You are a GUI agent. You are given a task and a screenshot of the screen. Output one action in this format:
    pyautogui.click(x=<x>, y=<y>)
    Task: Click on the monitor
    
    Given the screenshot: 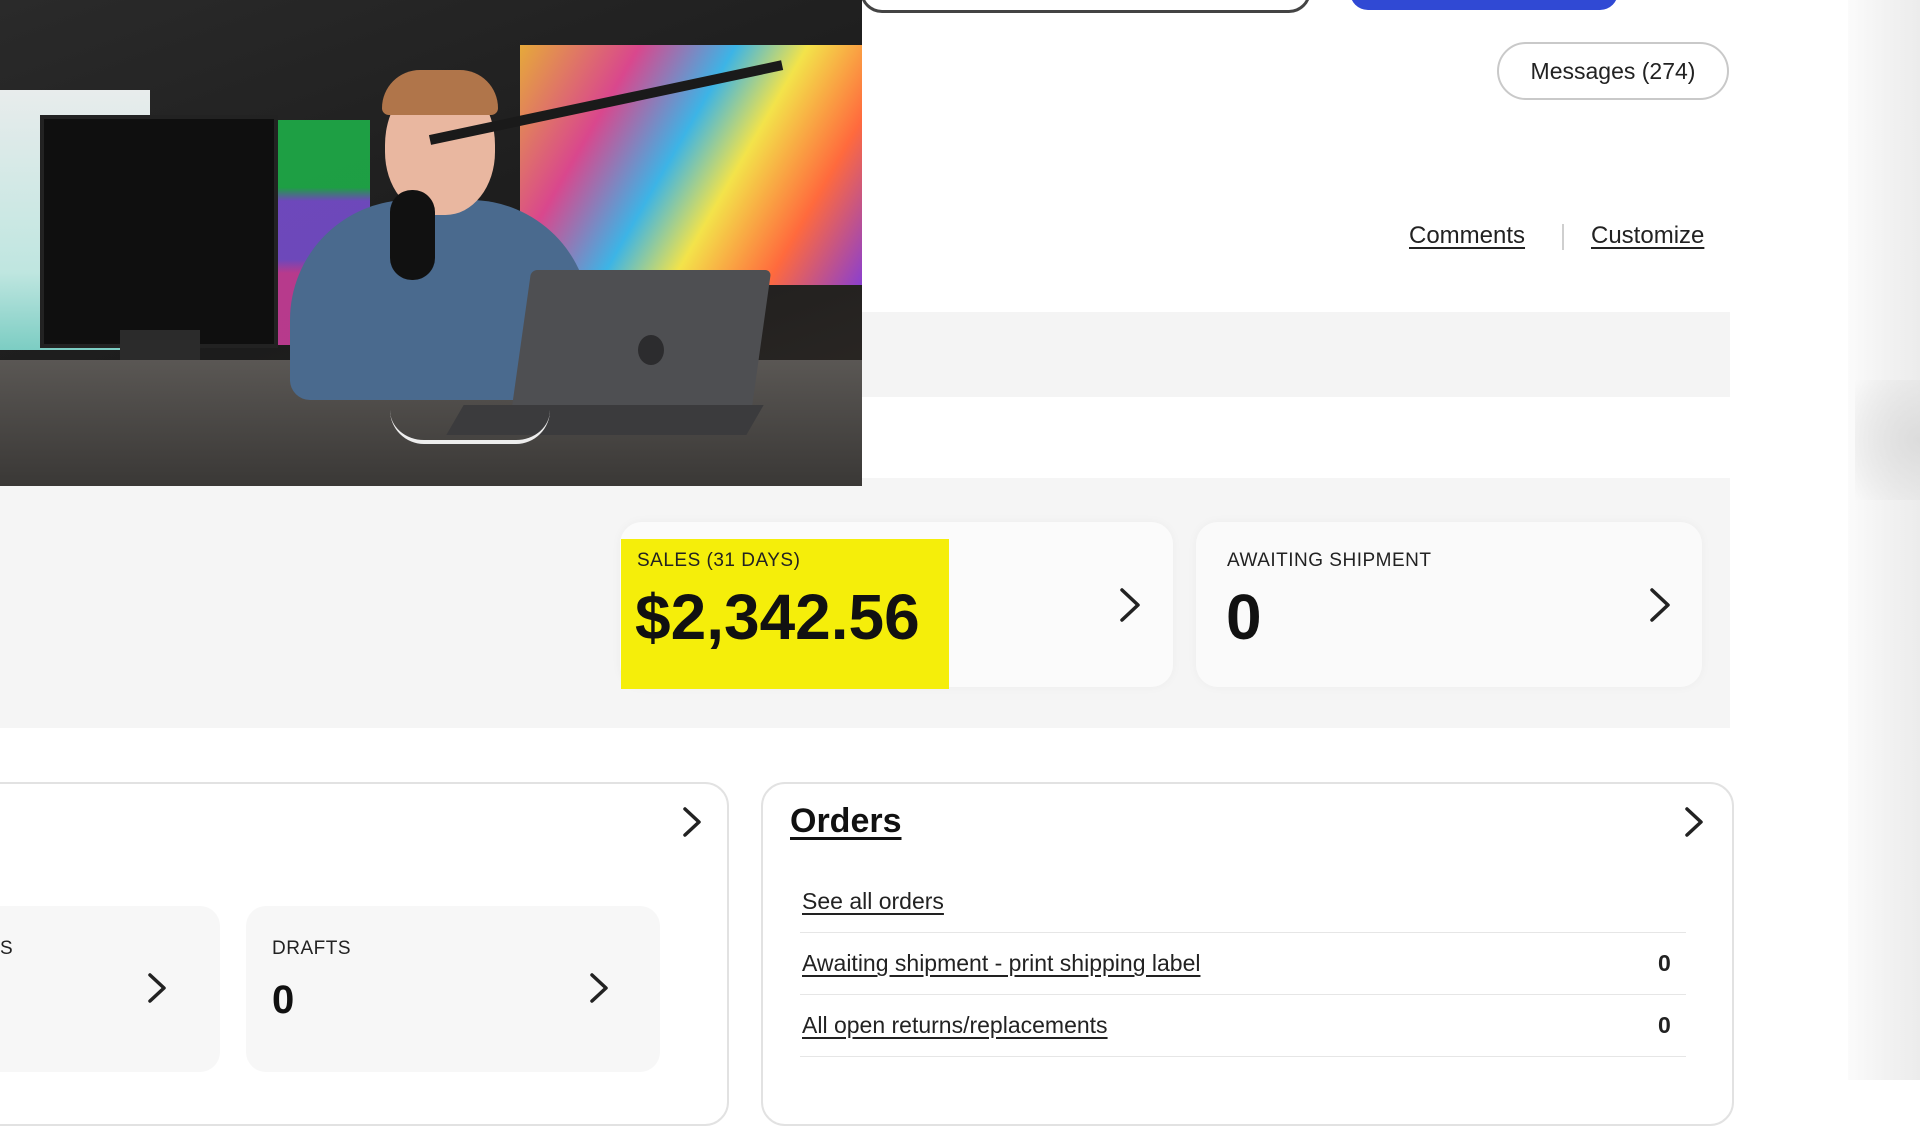 What is the action you would take?
    pyautogui.click(x=159, y=231)
    